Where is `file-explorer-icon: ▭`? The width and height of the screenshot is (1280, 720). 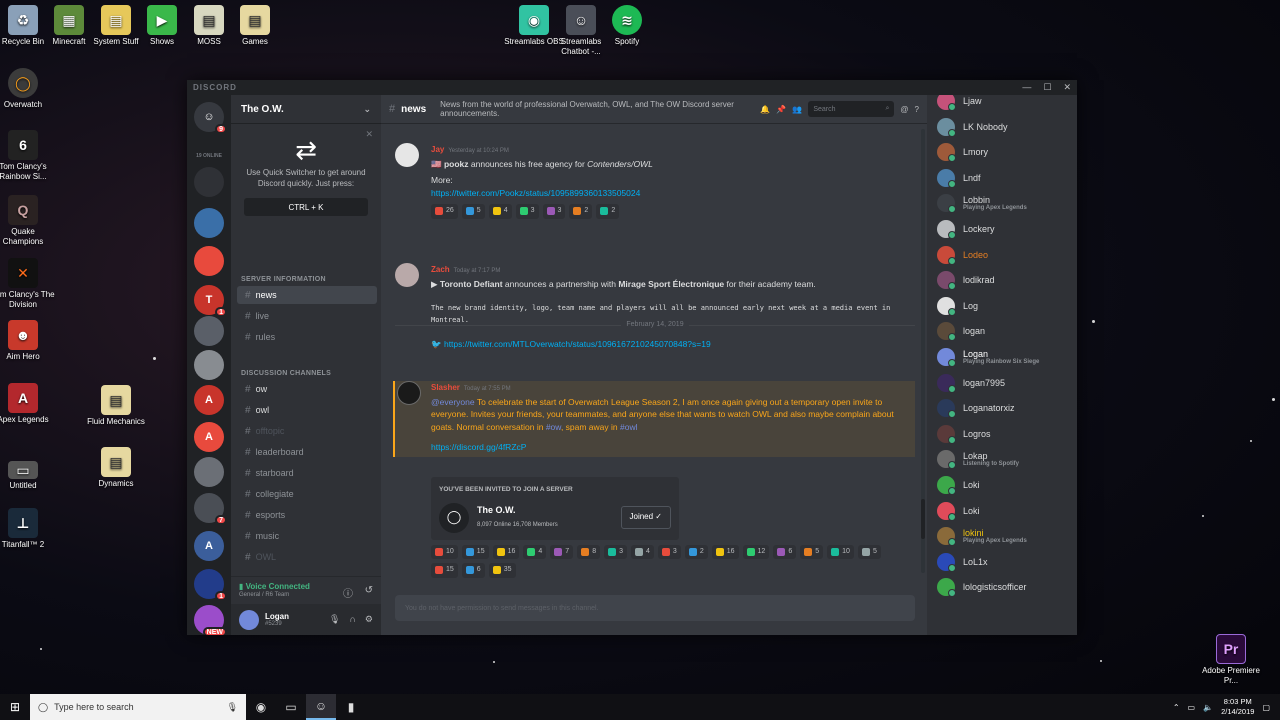
file-explorer-icon: ▭ is located at coordinates (291, 707).